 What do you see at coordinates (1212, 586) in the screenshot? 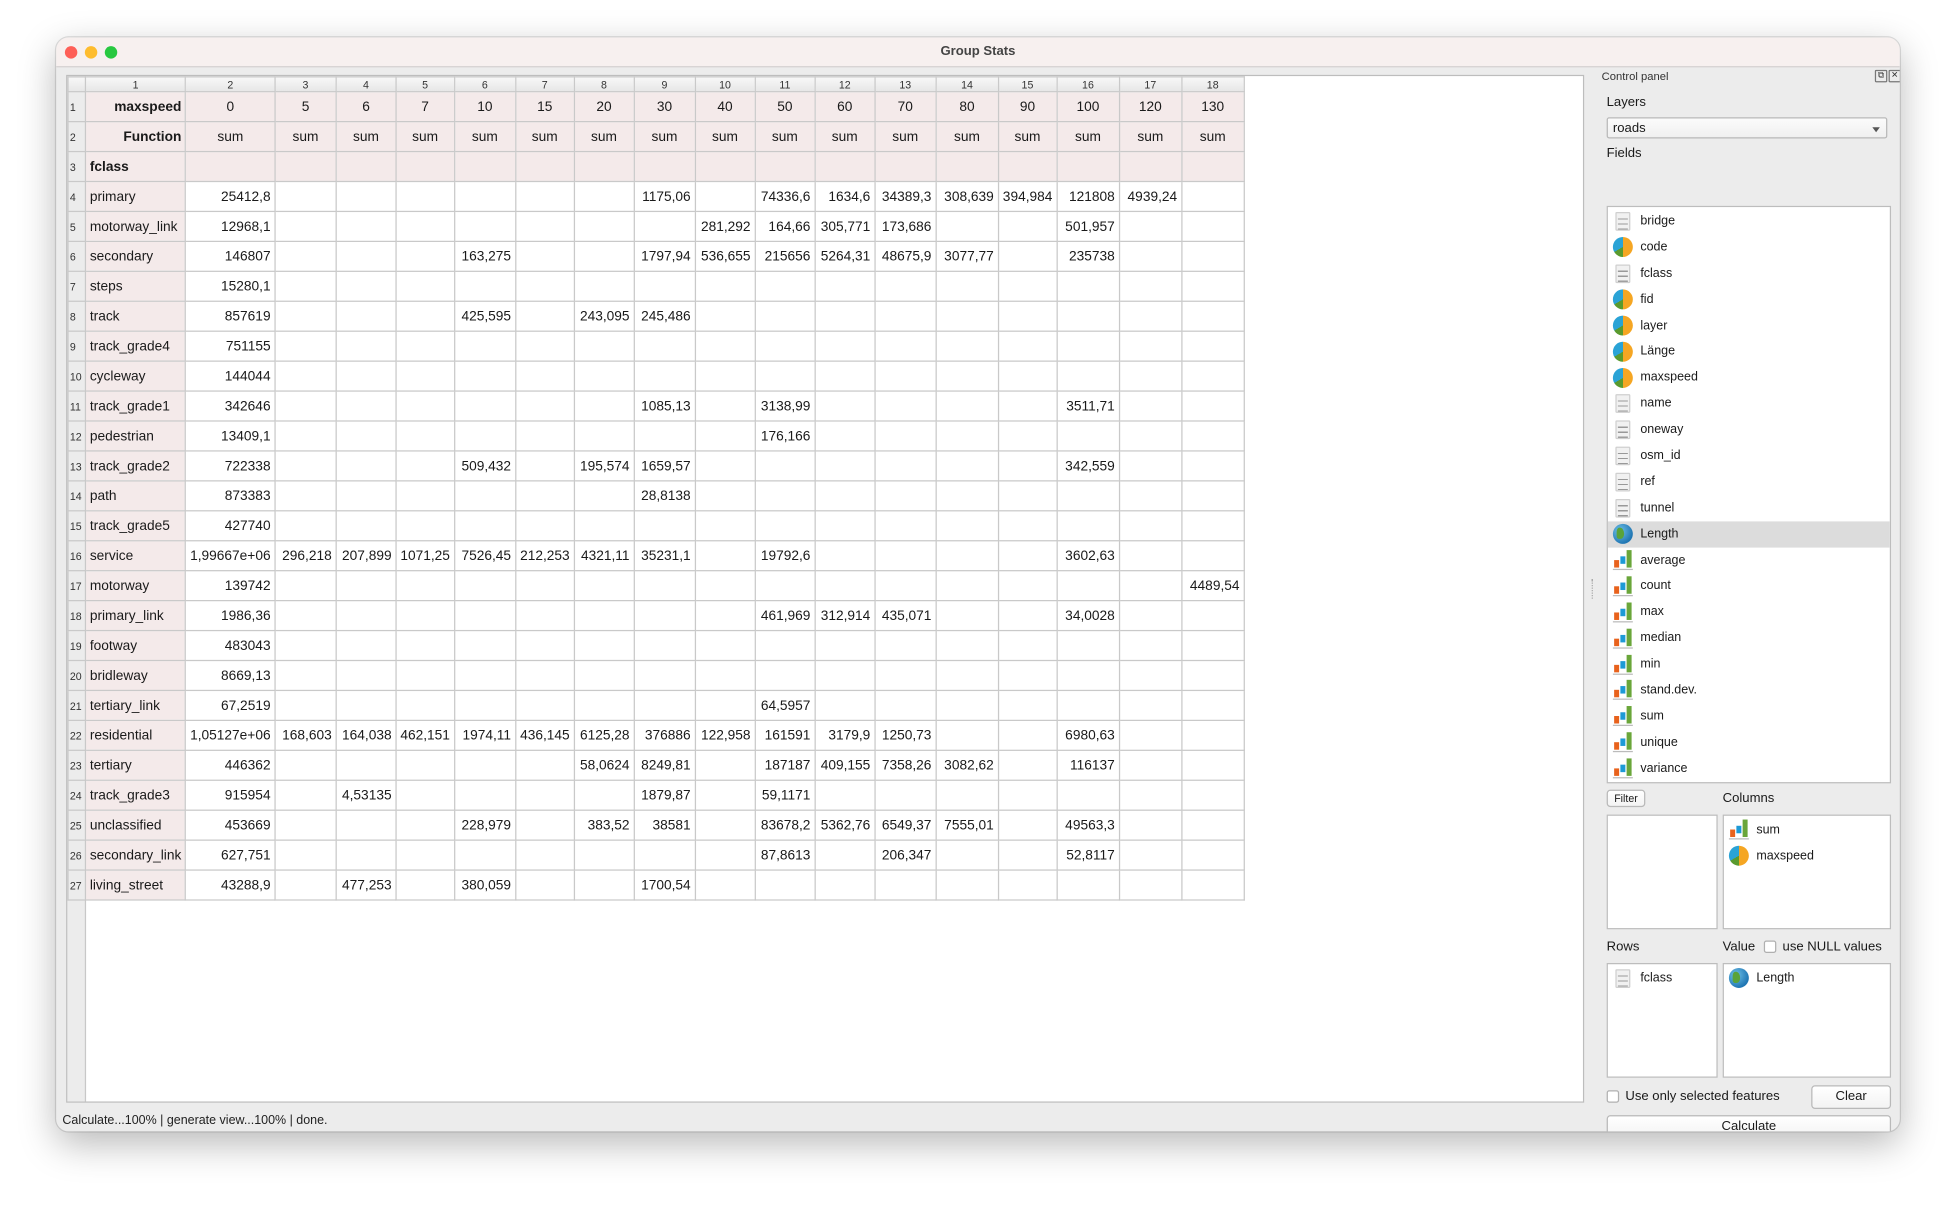
I see `value-cell: 4489,54` at bounding box center [1212, 586].